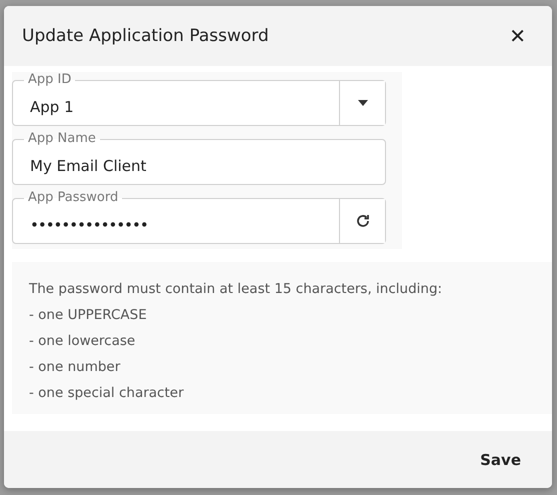  I want to click on hint-text: - one lowercase, so click(82, 341).